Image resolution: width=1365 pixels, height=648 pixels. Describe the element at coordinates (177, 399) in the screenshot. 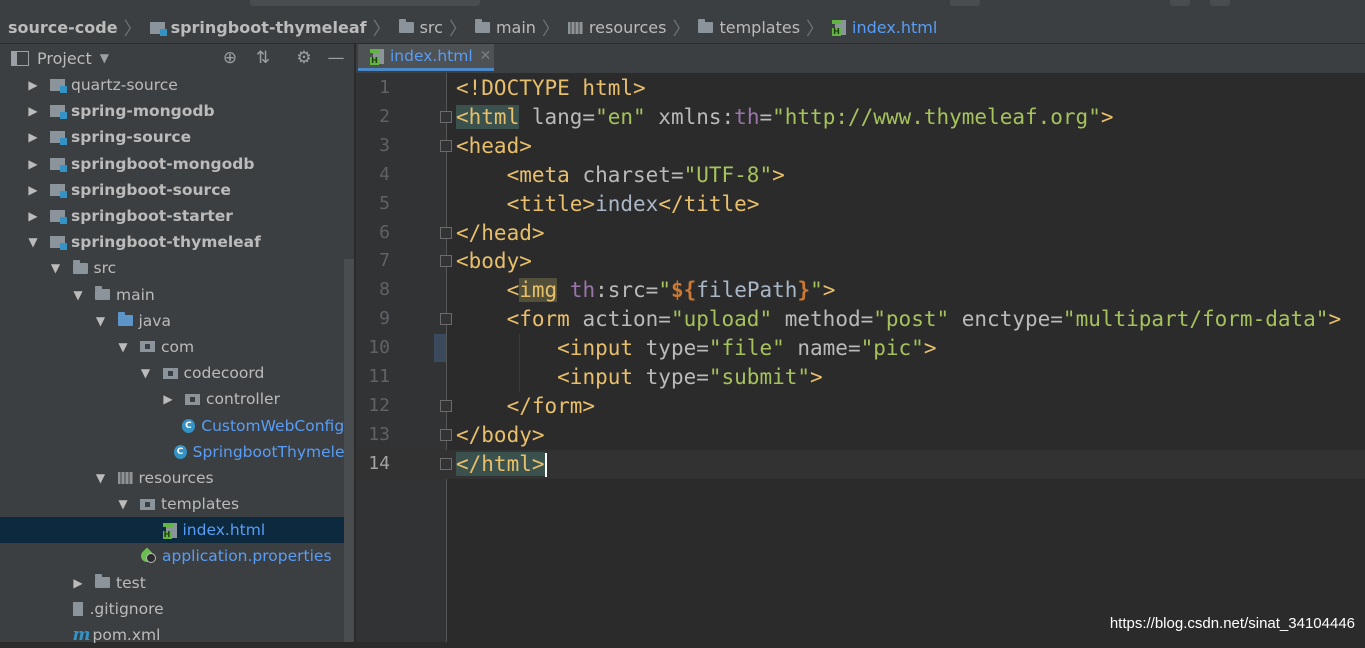

I see `tree-item: ▶ controller` at that location.